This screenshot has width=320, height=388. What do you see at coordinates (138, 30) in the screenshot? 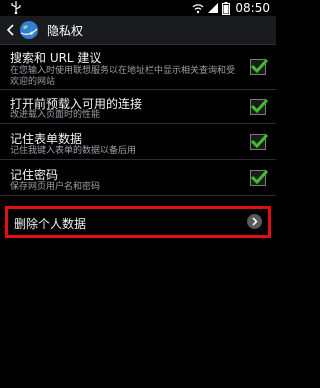
I see `action-bar: 隐私权` at bounding box center [138, 30].